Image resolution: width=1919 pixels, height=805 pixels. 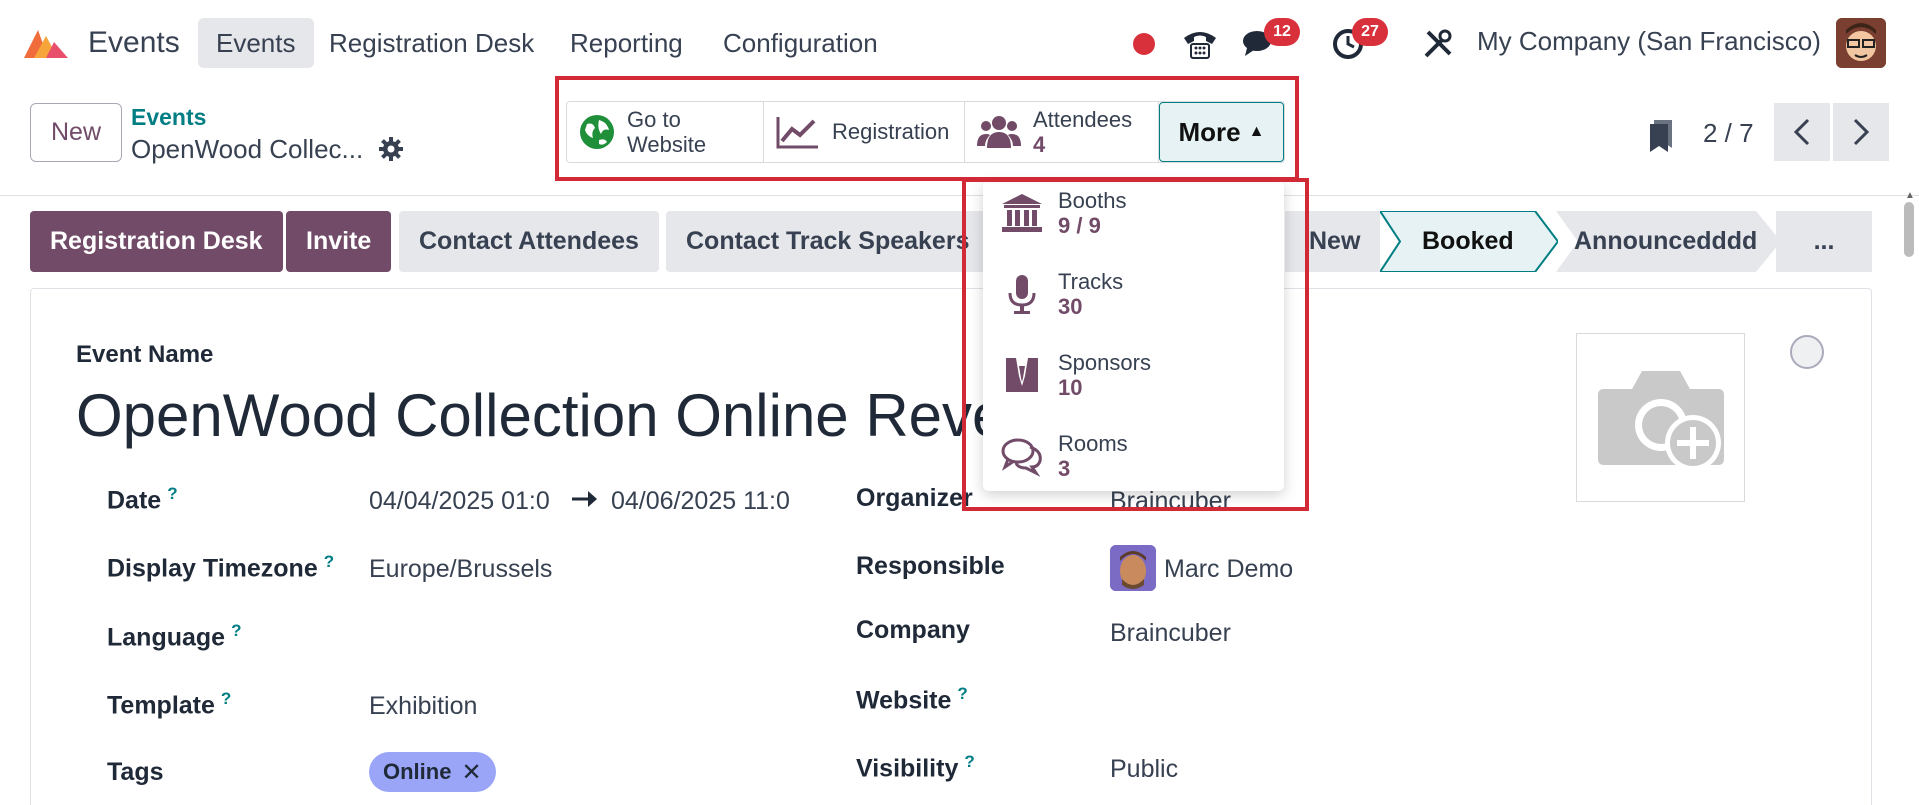 What do you see at coordinates (1468, 241) in the screenshot?
I see `stage-booked-label: Booked` at bounding box center [1468, 241].